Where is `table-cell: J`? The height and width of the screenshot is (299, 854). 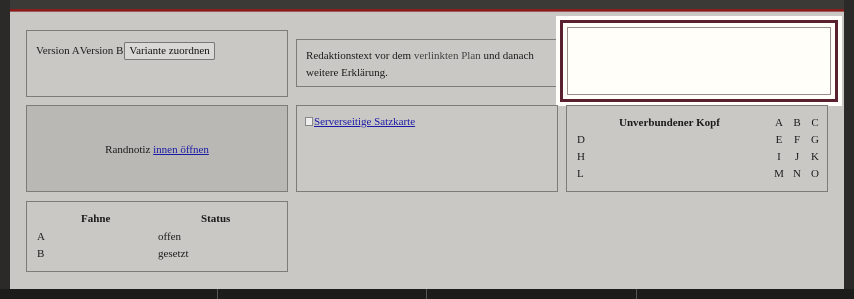 table-cell: J is located at coordinates (797, 157).